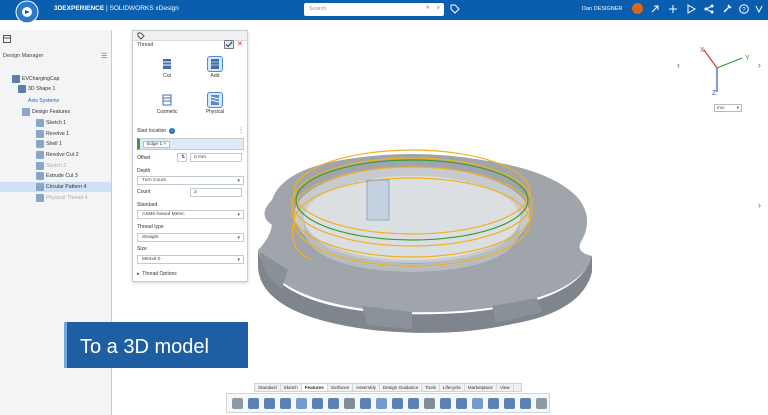  Describe the element at coordinates (366, 387) in the screenshot. I see `tab-assembly: Assembly` at that location.